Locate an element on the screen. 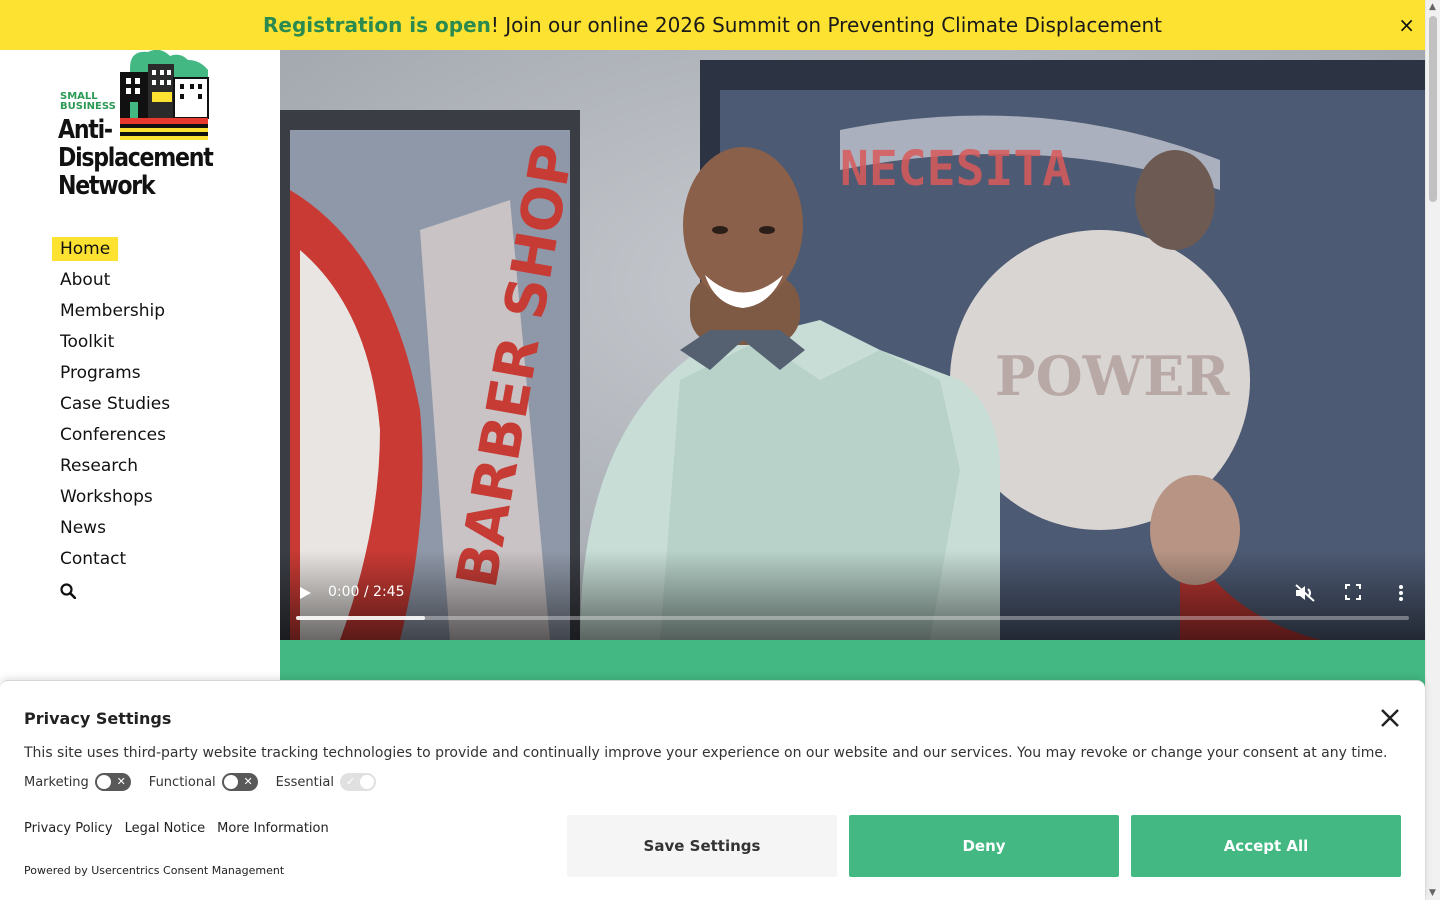  logo-name: Anti- Displacement Network is located at coordinates (136, 158).